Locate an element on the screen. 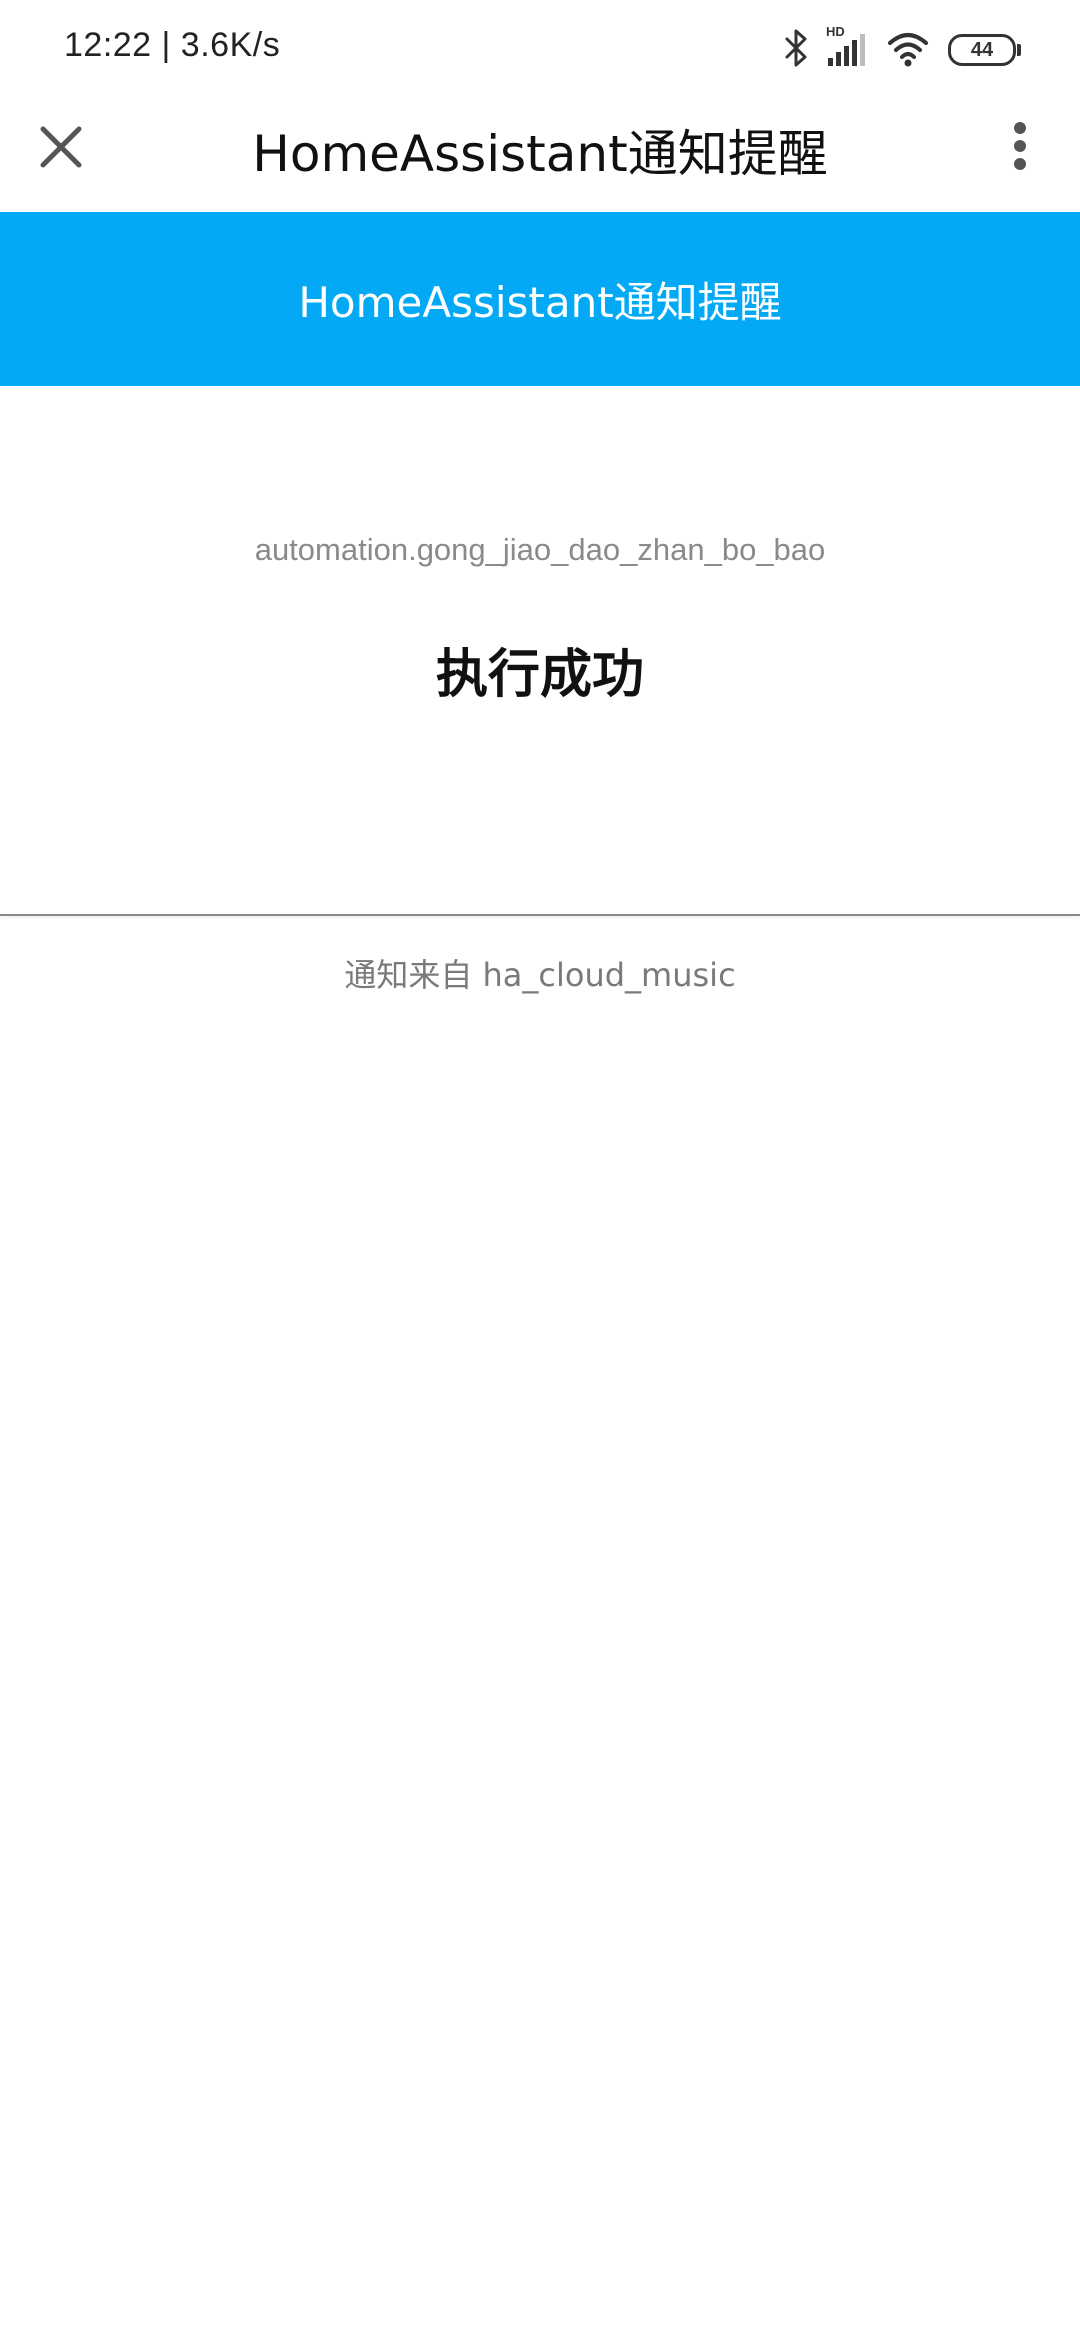 Image resolution: width=1080 pixels, height=2340 pixels. close-icon is located at coordinates (61, 149).